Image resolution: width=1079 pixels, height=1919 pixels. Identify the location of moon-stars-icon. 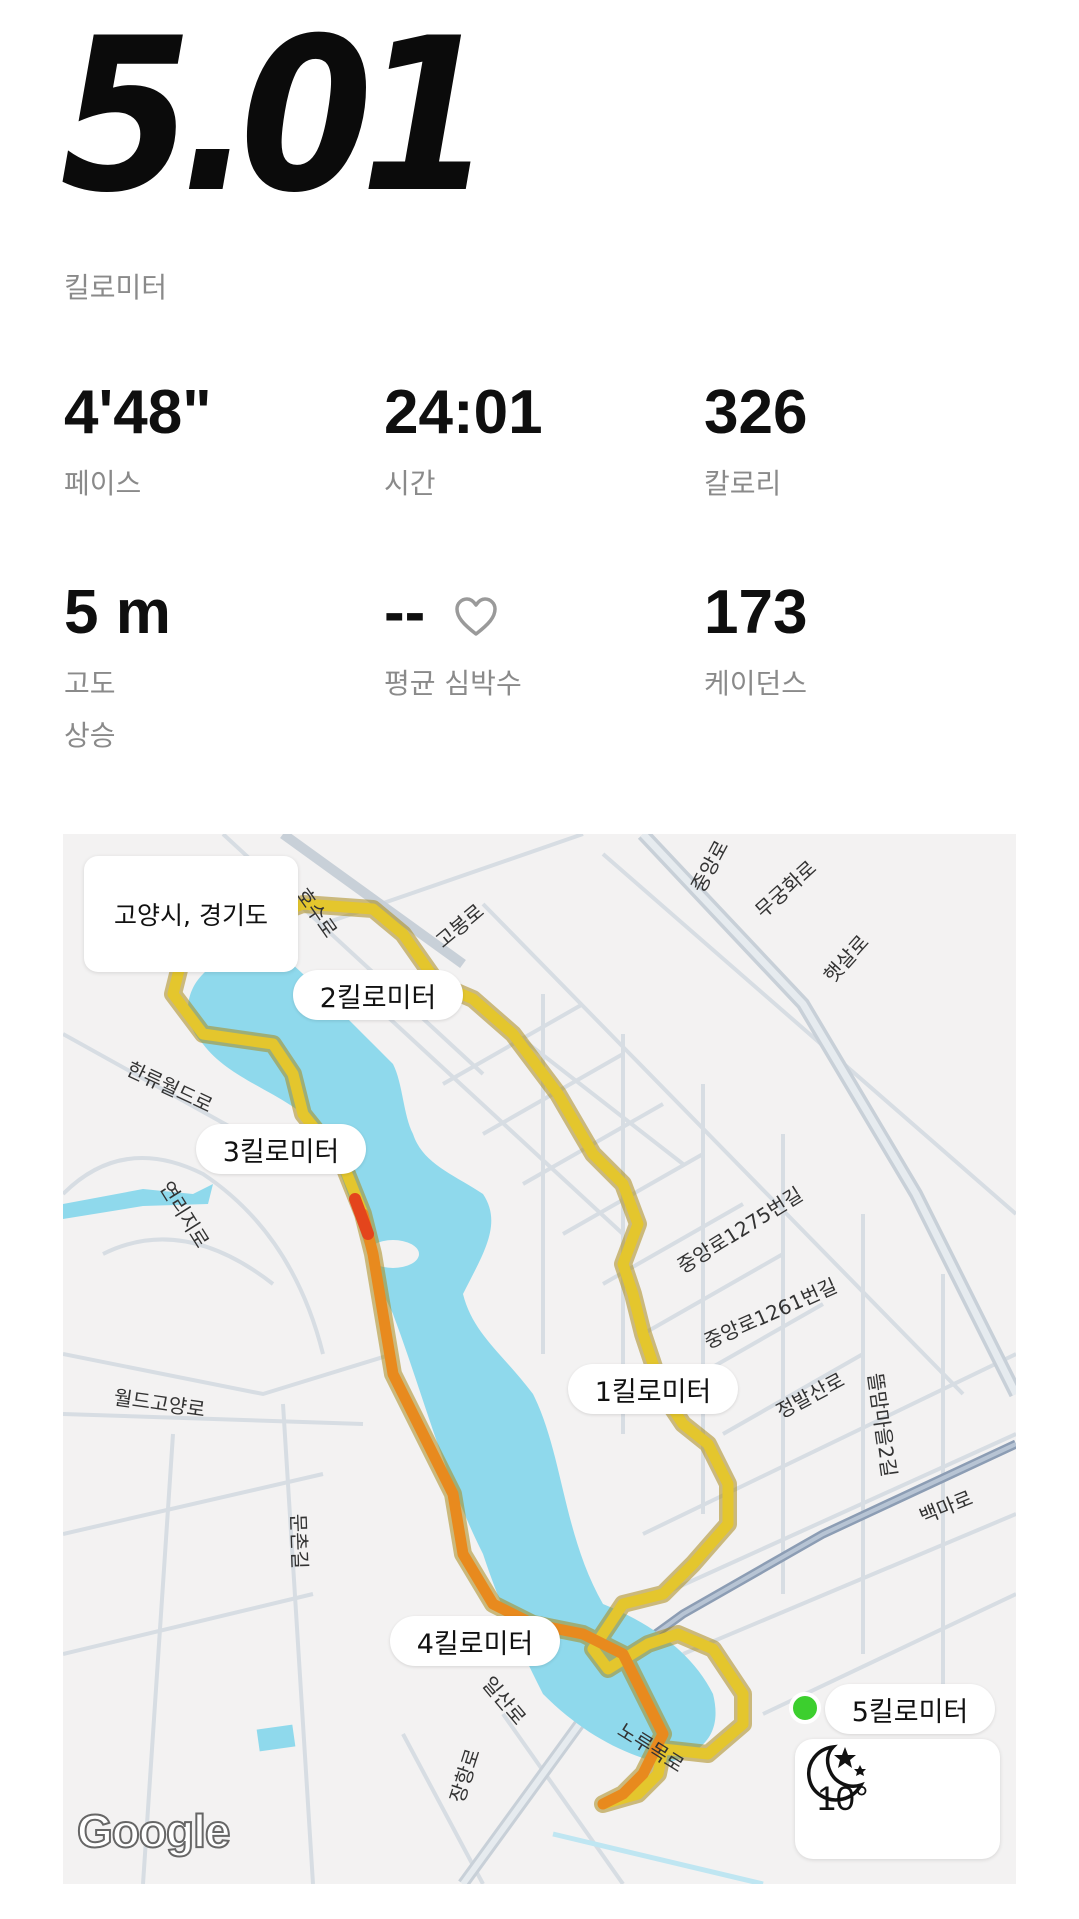
(836, 1773).